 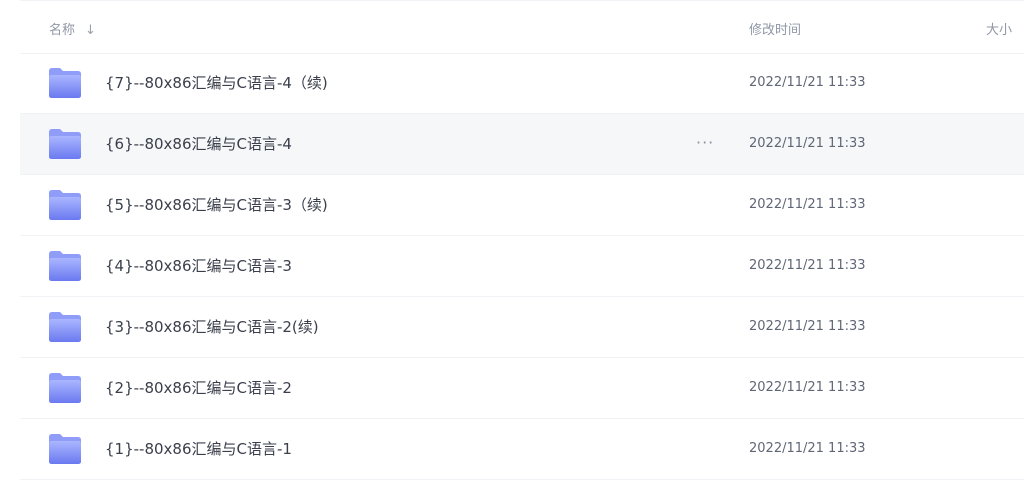 I want to click on table-row: {5}--80x86汇编与C语言-3（续) 2022/11/21 11:33, so click(x=522, y=205).